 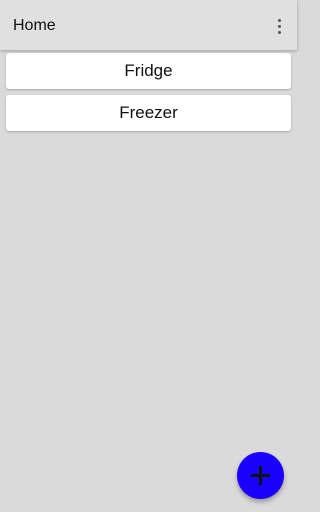 I want to click on list-item-fridge: Fridge, so click(x=148, y=71).